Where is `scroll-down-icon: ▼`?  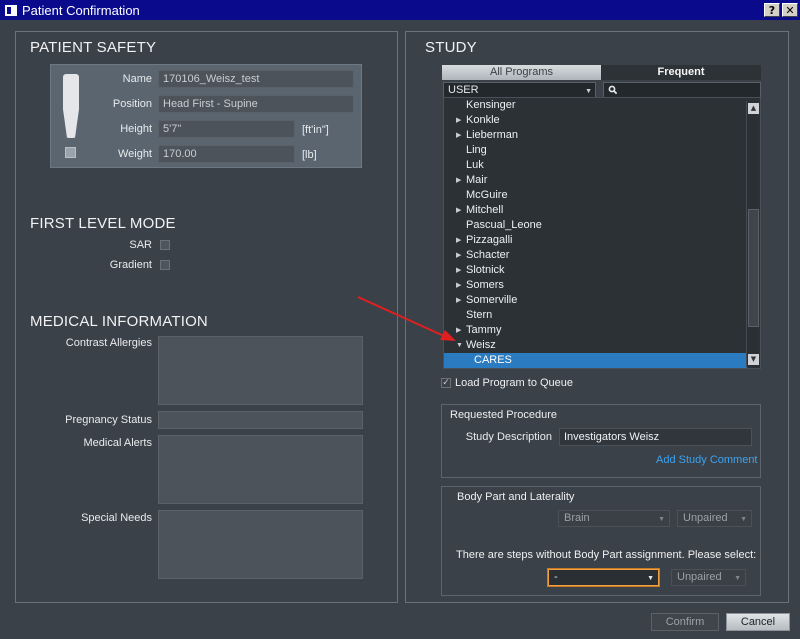
scroll-down-icon: ▼ is located at coordinates (753, 359).